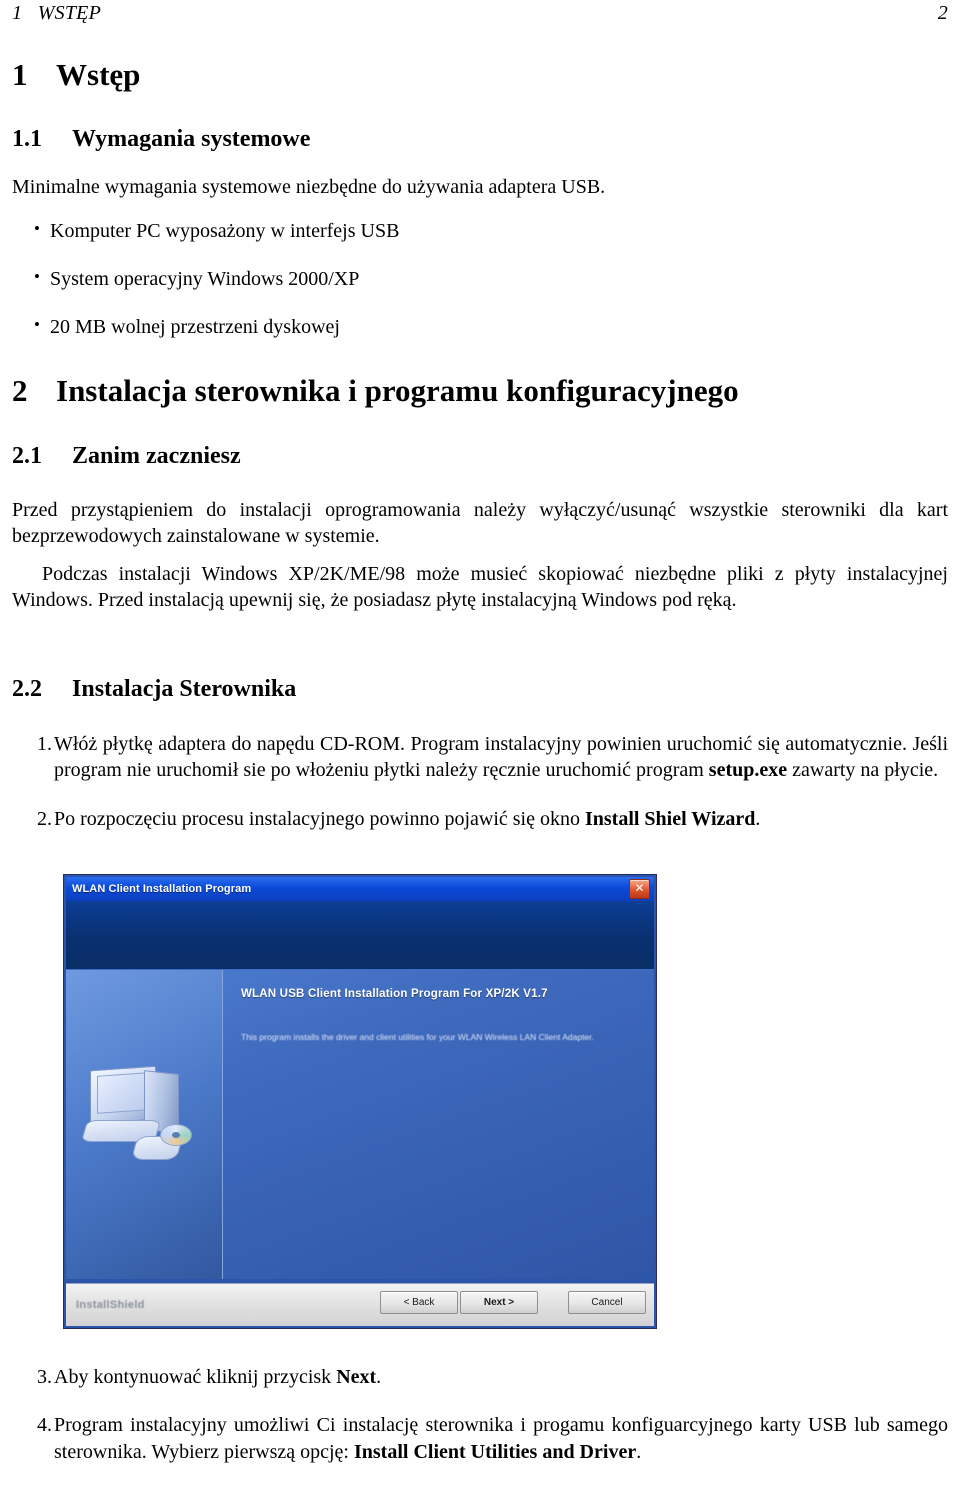 The image size is (960, 1486). What do you see at coordinates (639, 889) in the screenshot?
I see `close-icon: ✕` at bounding box center [639, 889].